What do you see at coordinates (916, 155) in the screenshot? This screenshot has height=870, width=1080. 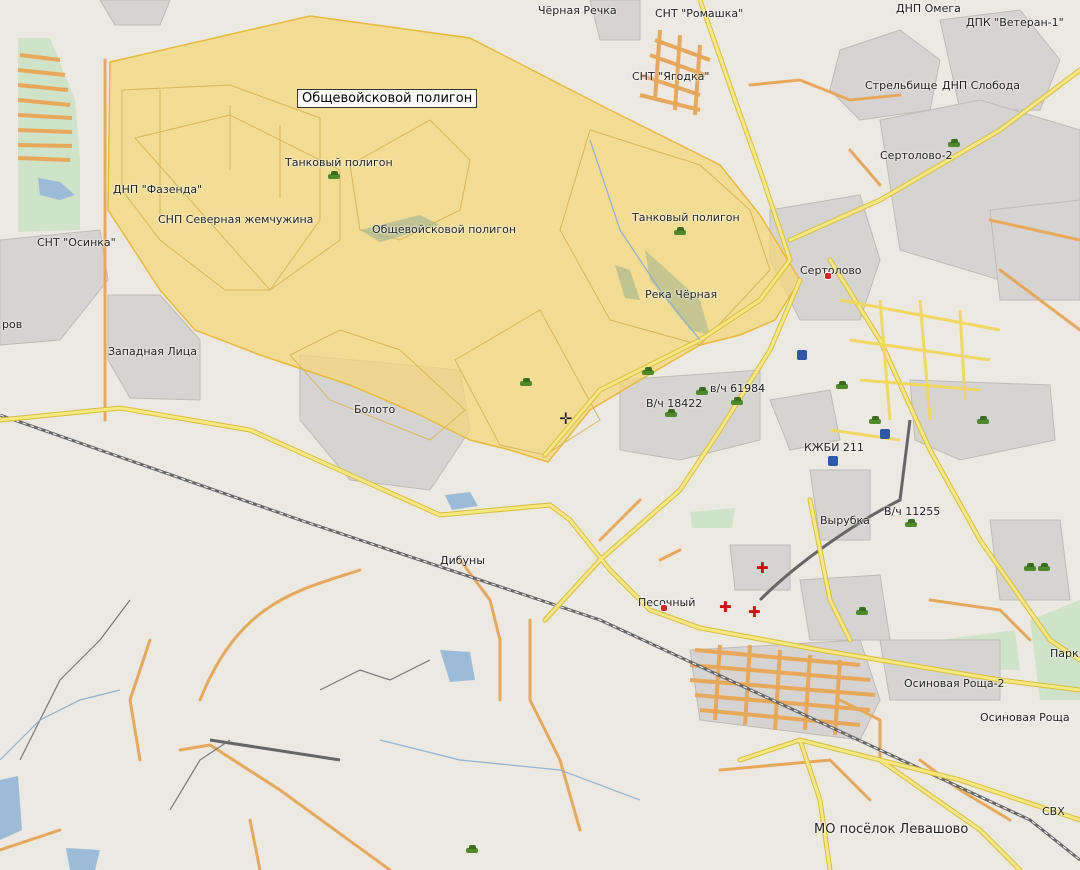 I see `label-sertolovo-2: Сертолово-2` at bounding box center [916, 155].